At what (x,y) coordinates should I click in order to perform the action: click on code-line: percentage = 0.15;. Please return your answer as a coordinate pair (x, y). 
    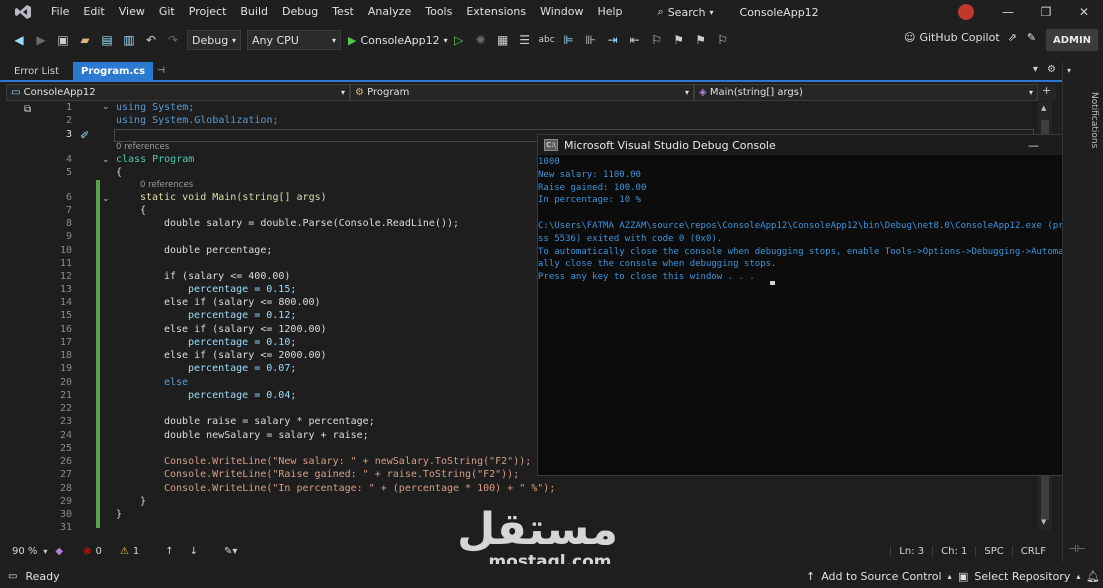
    Looking at the image, I should click on (242, 289).